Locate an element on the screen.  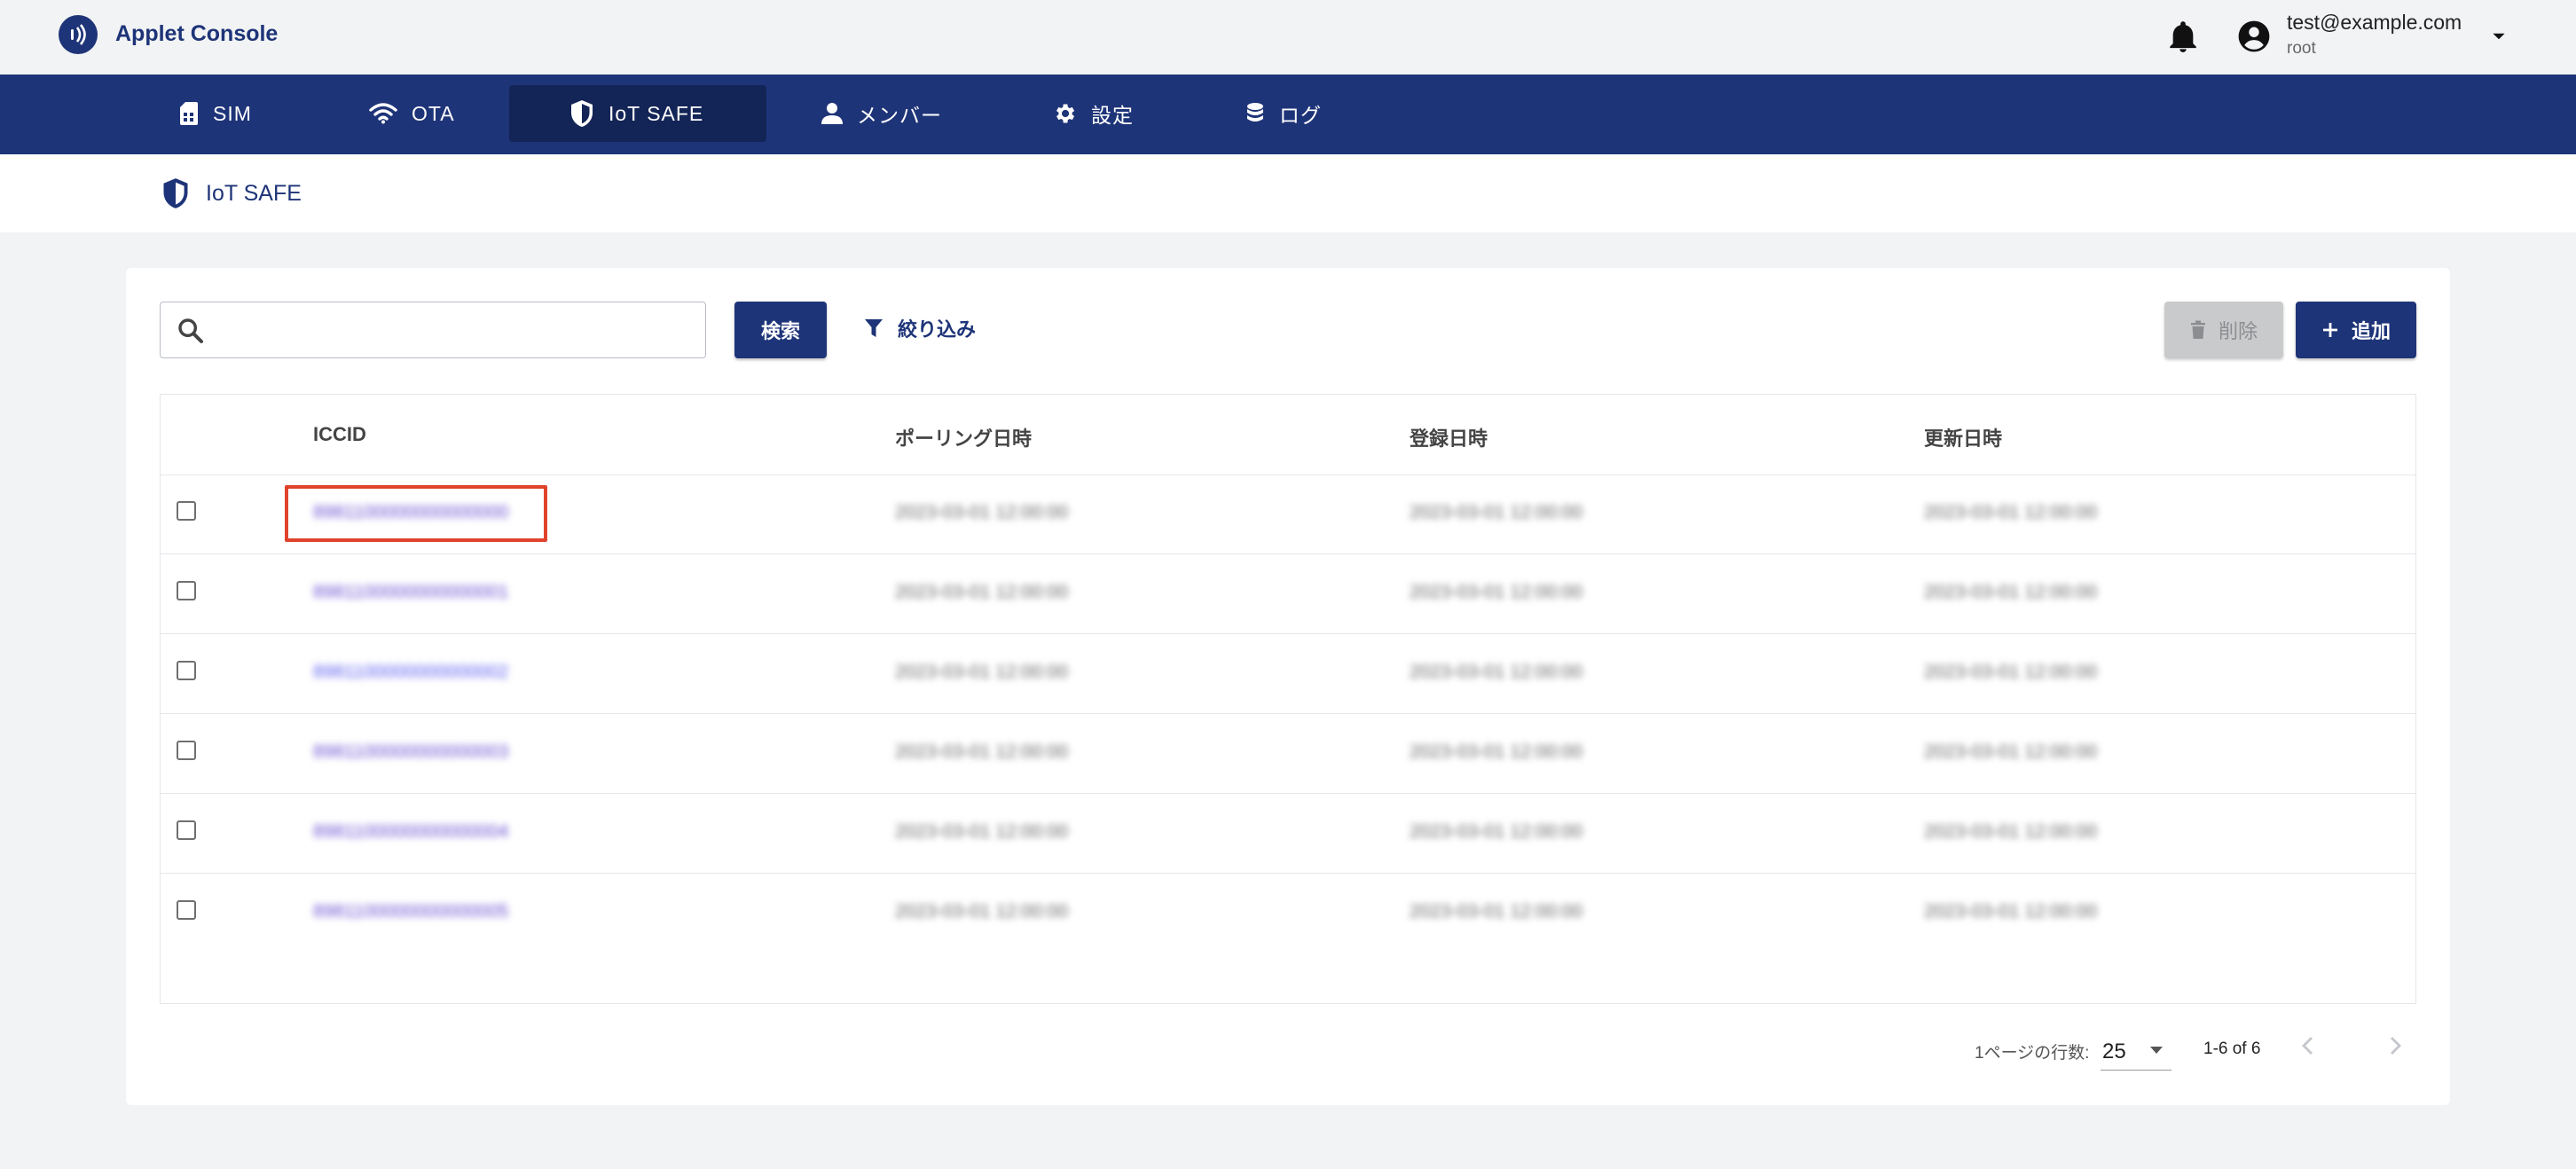
nav-label-members: メンバー is located at coordinates (899, 115).